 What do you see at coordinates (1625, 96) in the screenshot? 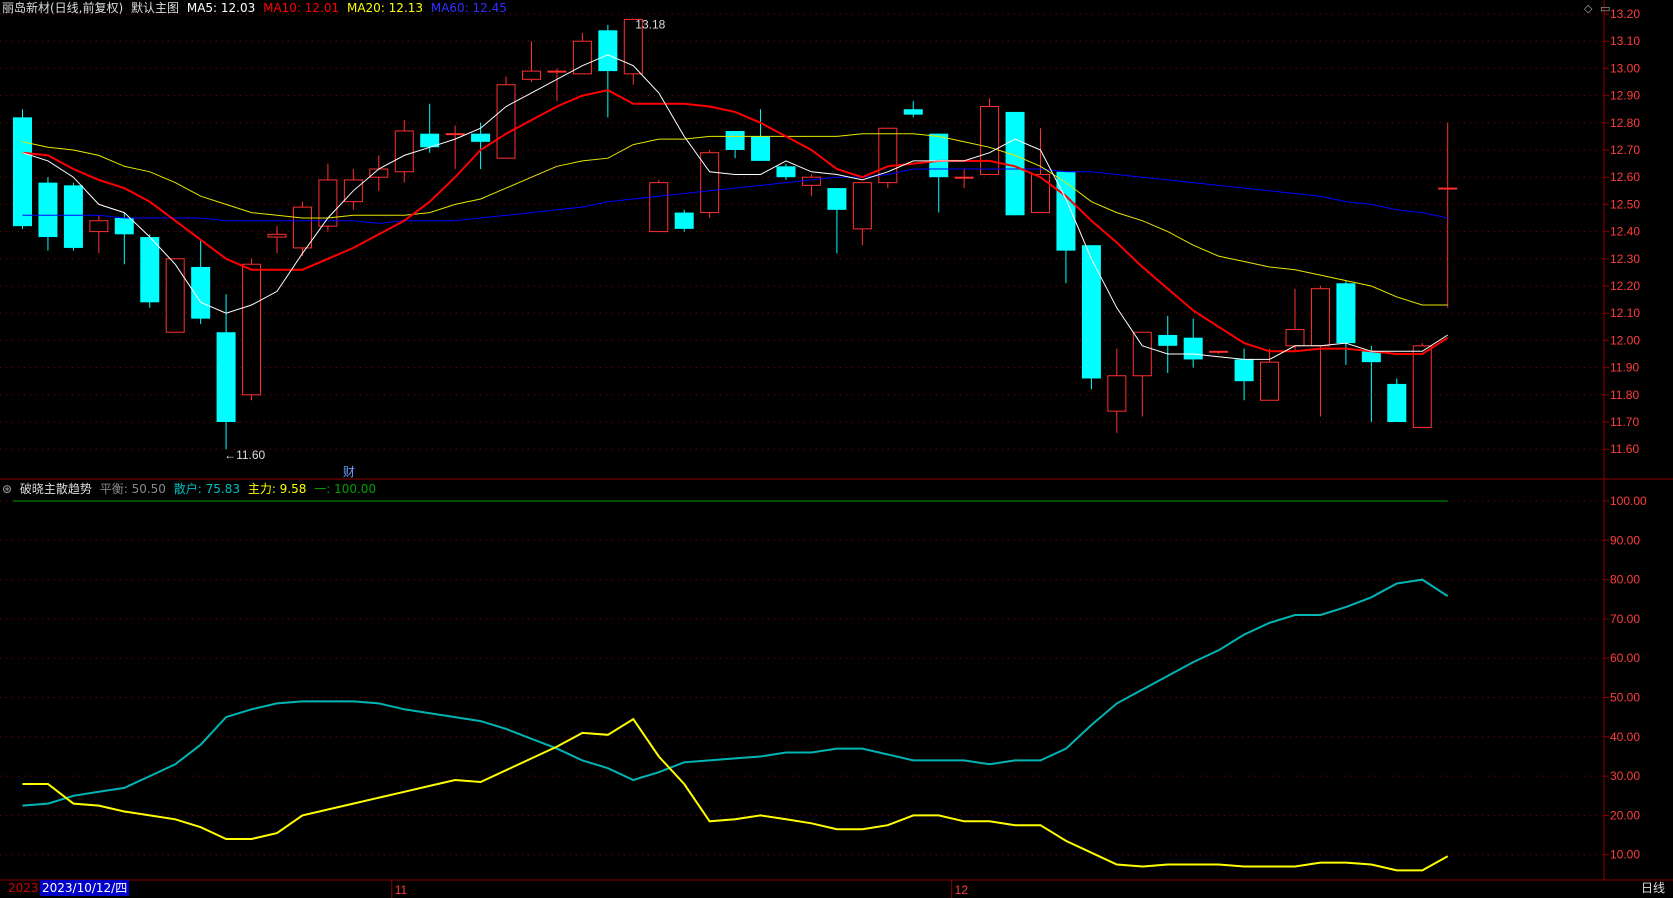
I see `price-tick-label: 12.90` at bounding box center [1625, 96].